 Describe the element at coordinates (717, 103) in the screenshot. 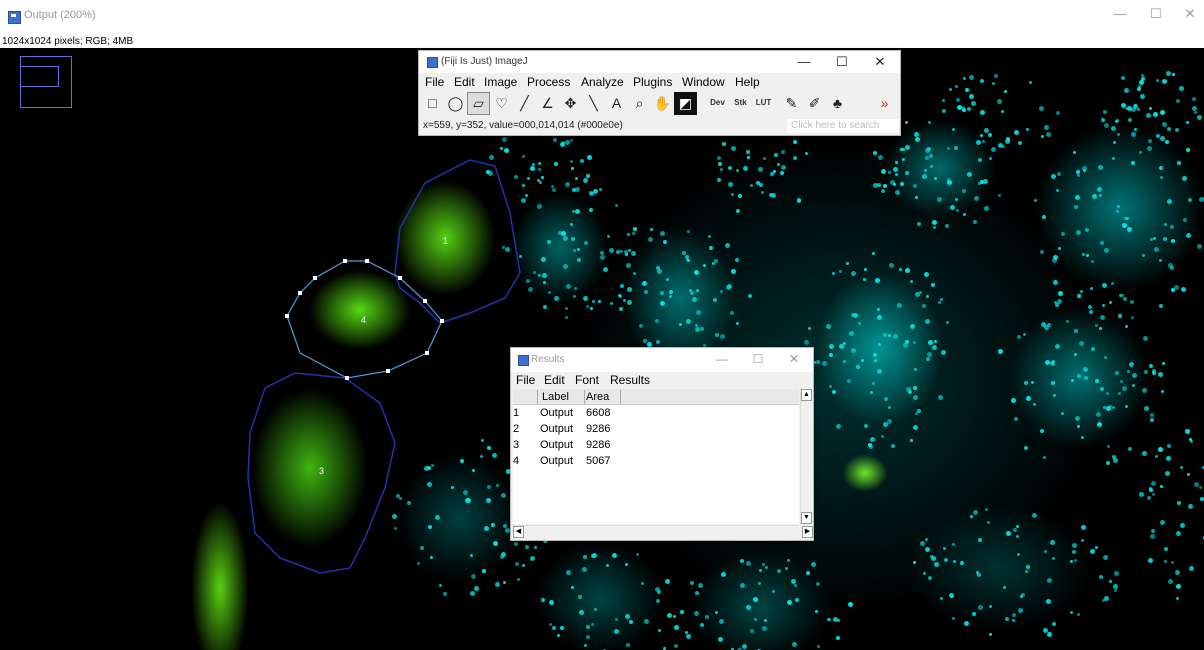

I see `developer-menu-icon: Dev` at that location.